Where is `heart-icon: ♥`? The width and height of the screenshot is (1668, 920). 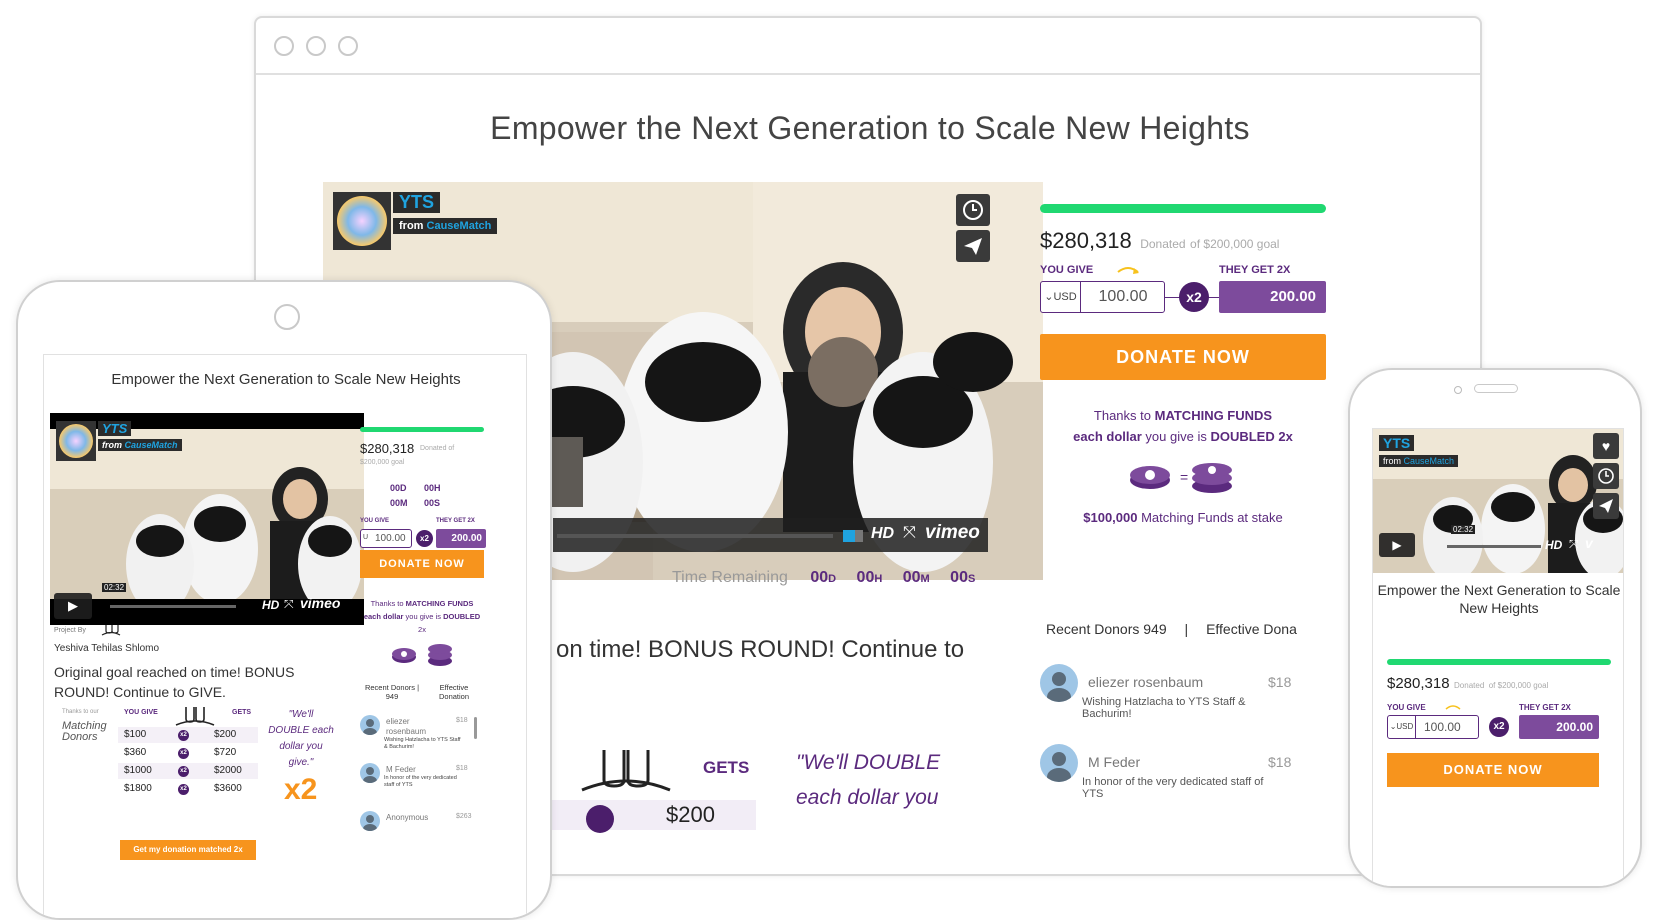 heart-icon: ♥ is located at coordinates (1606, 446).